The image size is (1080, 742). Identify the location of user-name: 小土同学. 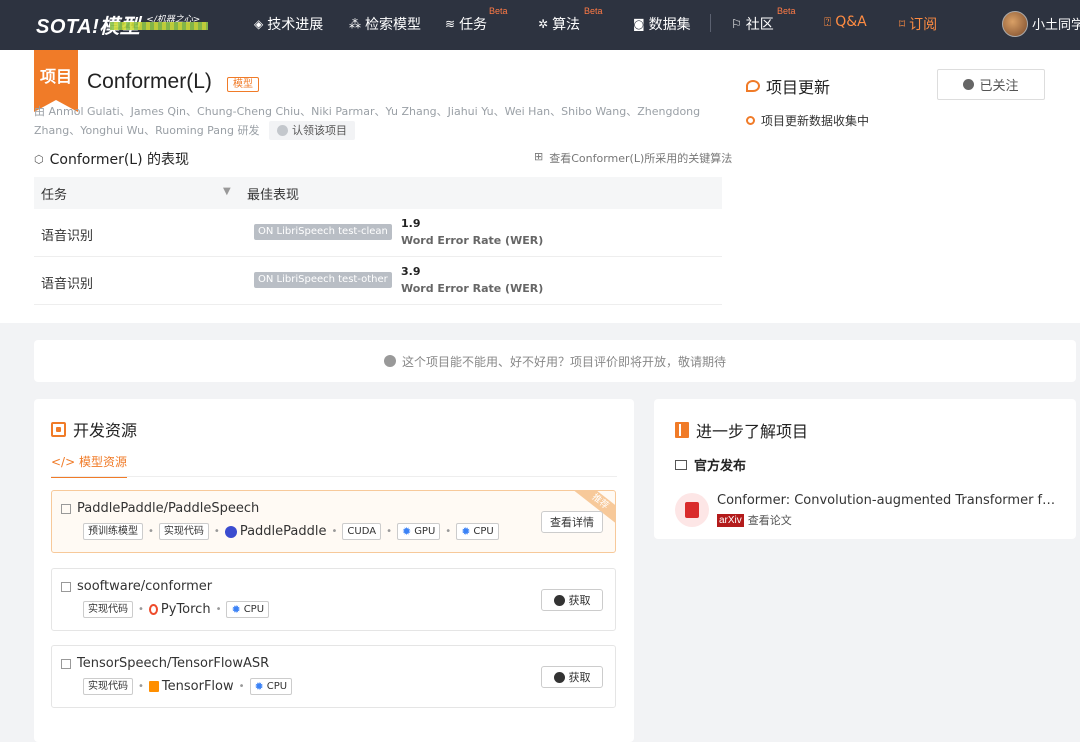
(1056, 23).